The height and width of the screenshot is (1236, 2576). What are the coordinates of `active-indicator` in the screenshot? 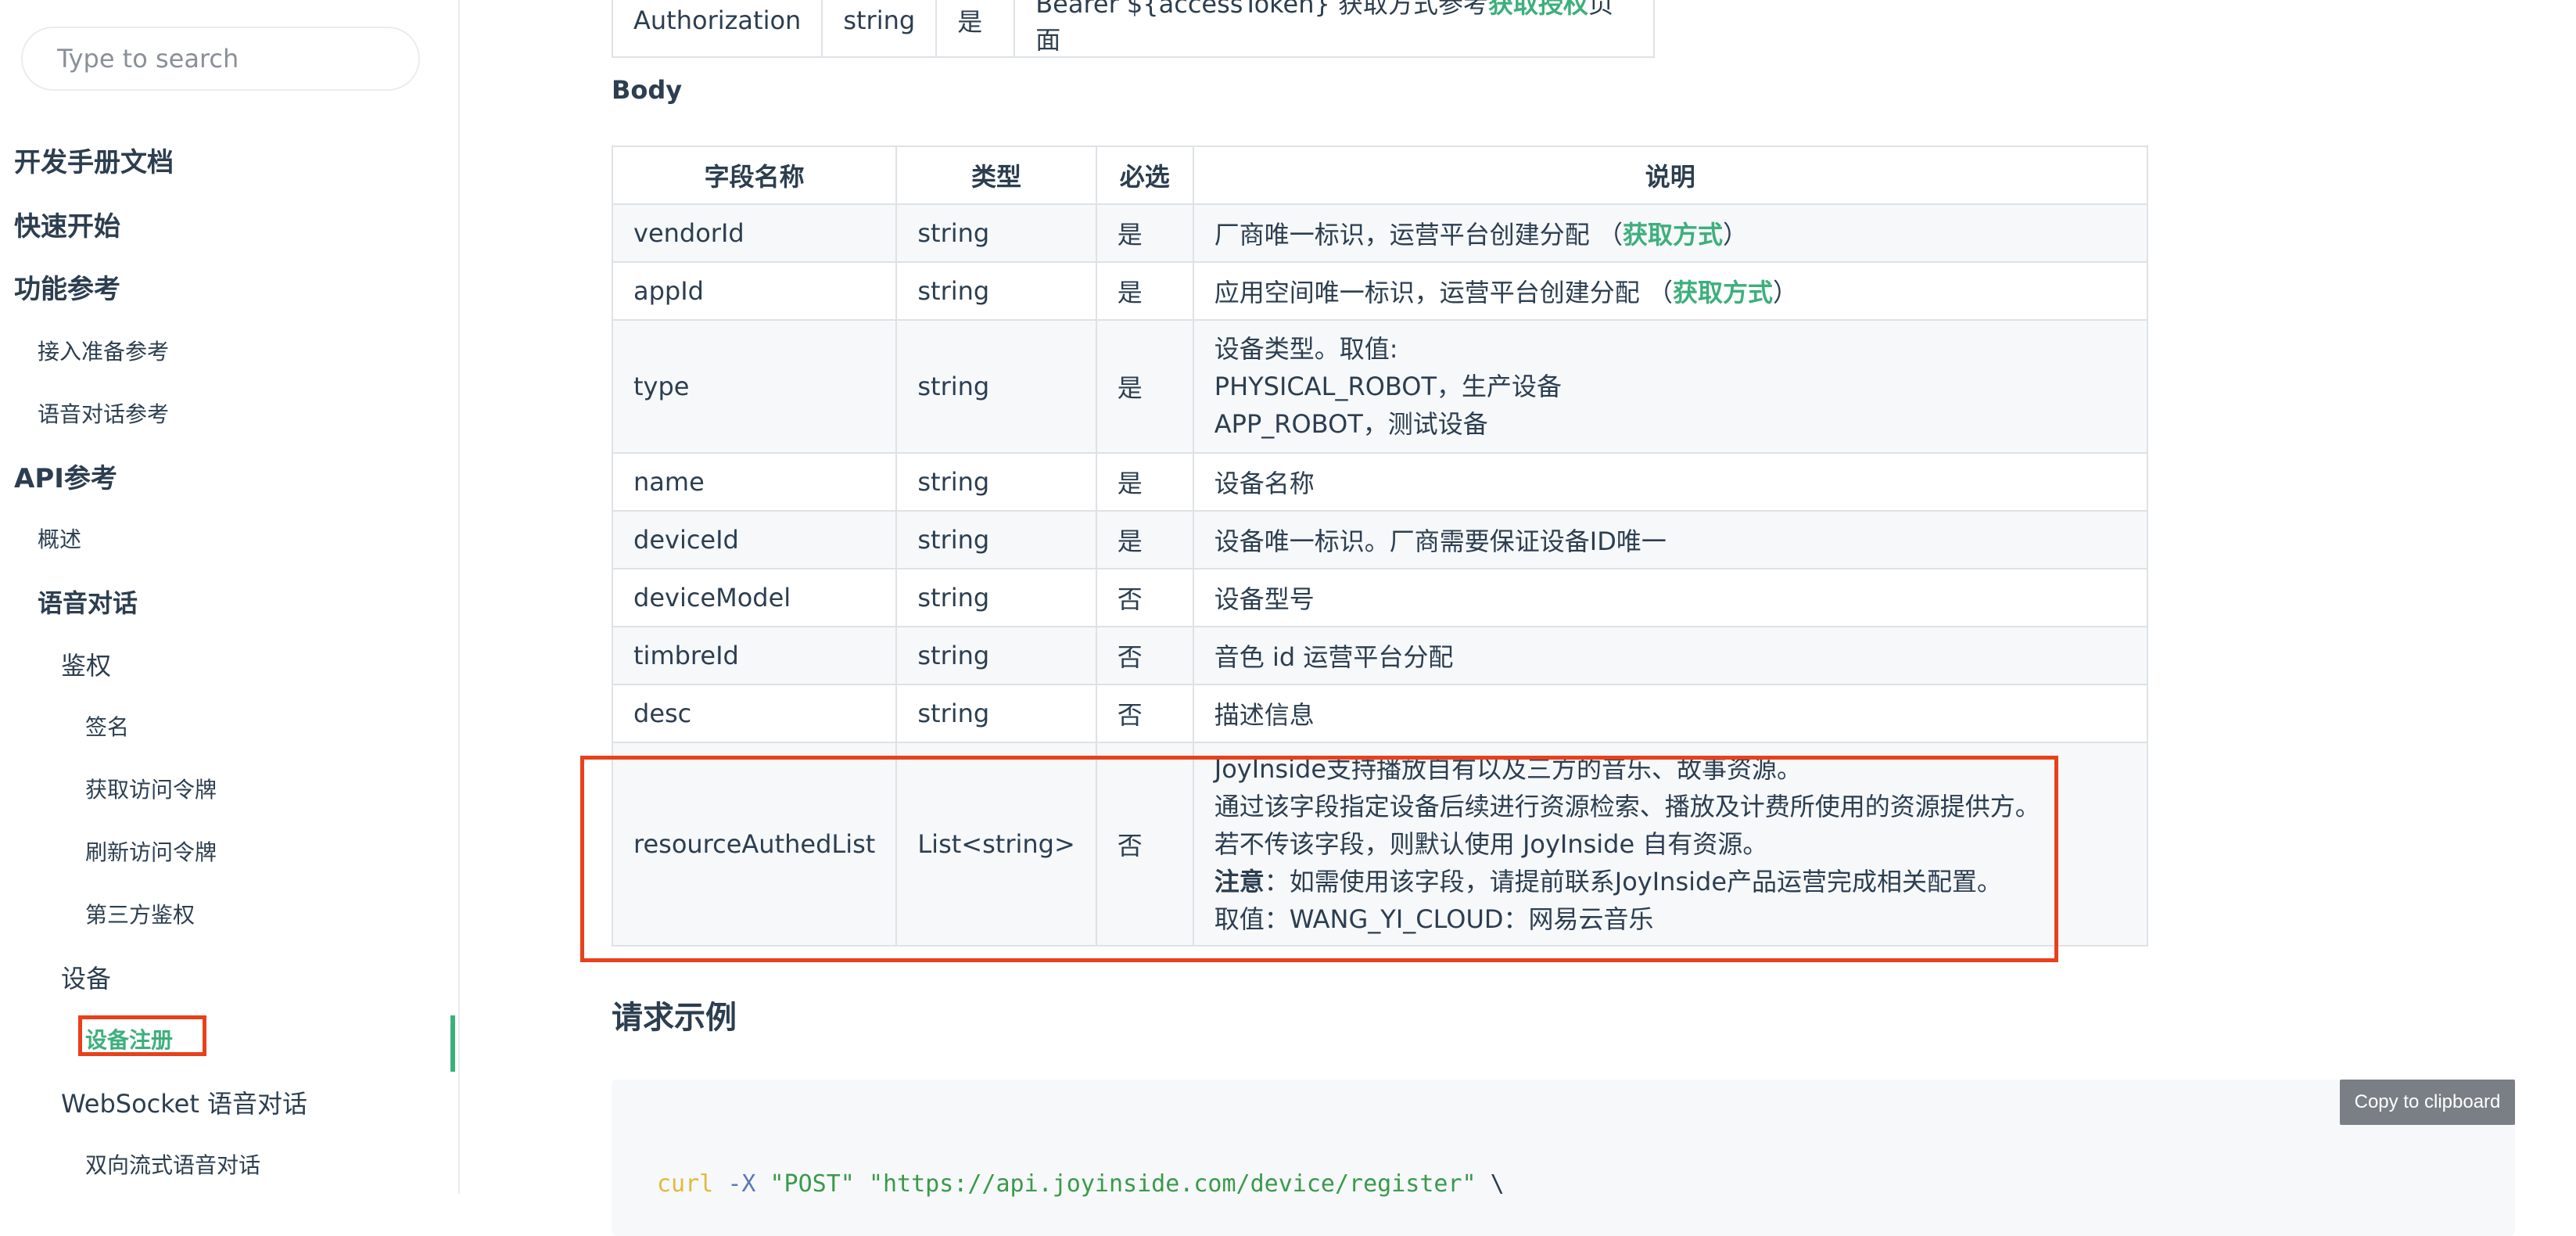 It's located at (453, 1043).